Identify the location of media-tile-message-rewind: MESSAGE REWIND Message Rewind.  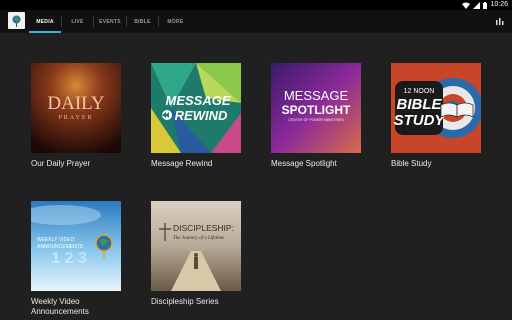
(196, 116).